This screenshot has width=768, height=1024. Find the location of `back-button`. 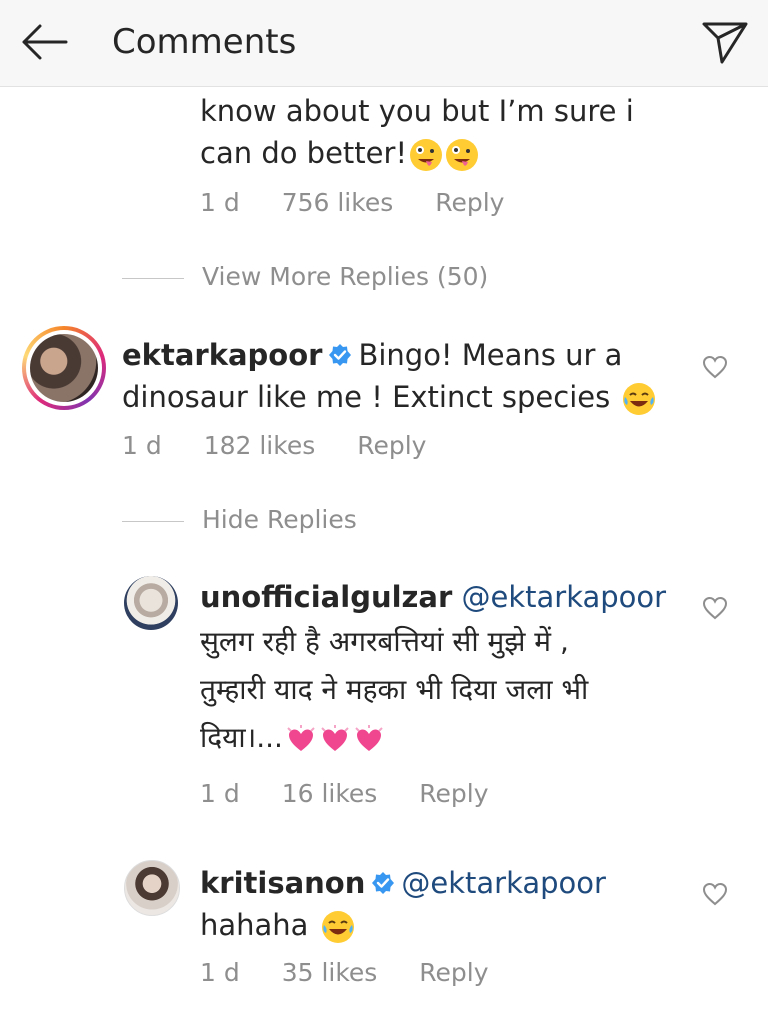

back-button is located at coordinates (44, 42).